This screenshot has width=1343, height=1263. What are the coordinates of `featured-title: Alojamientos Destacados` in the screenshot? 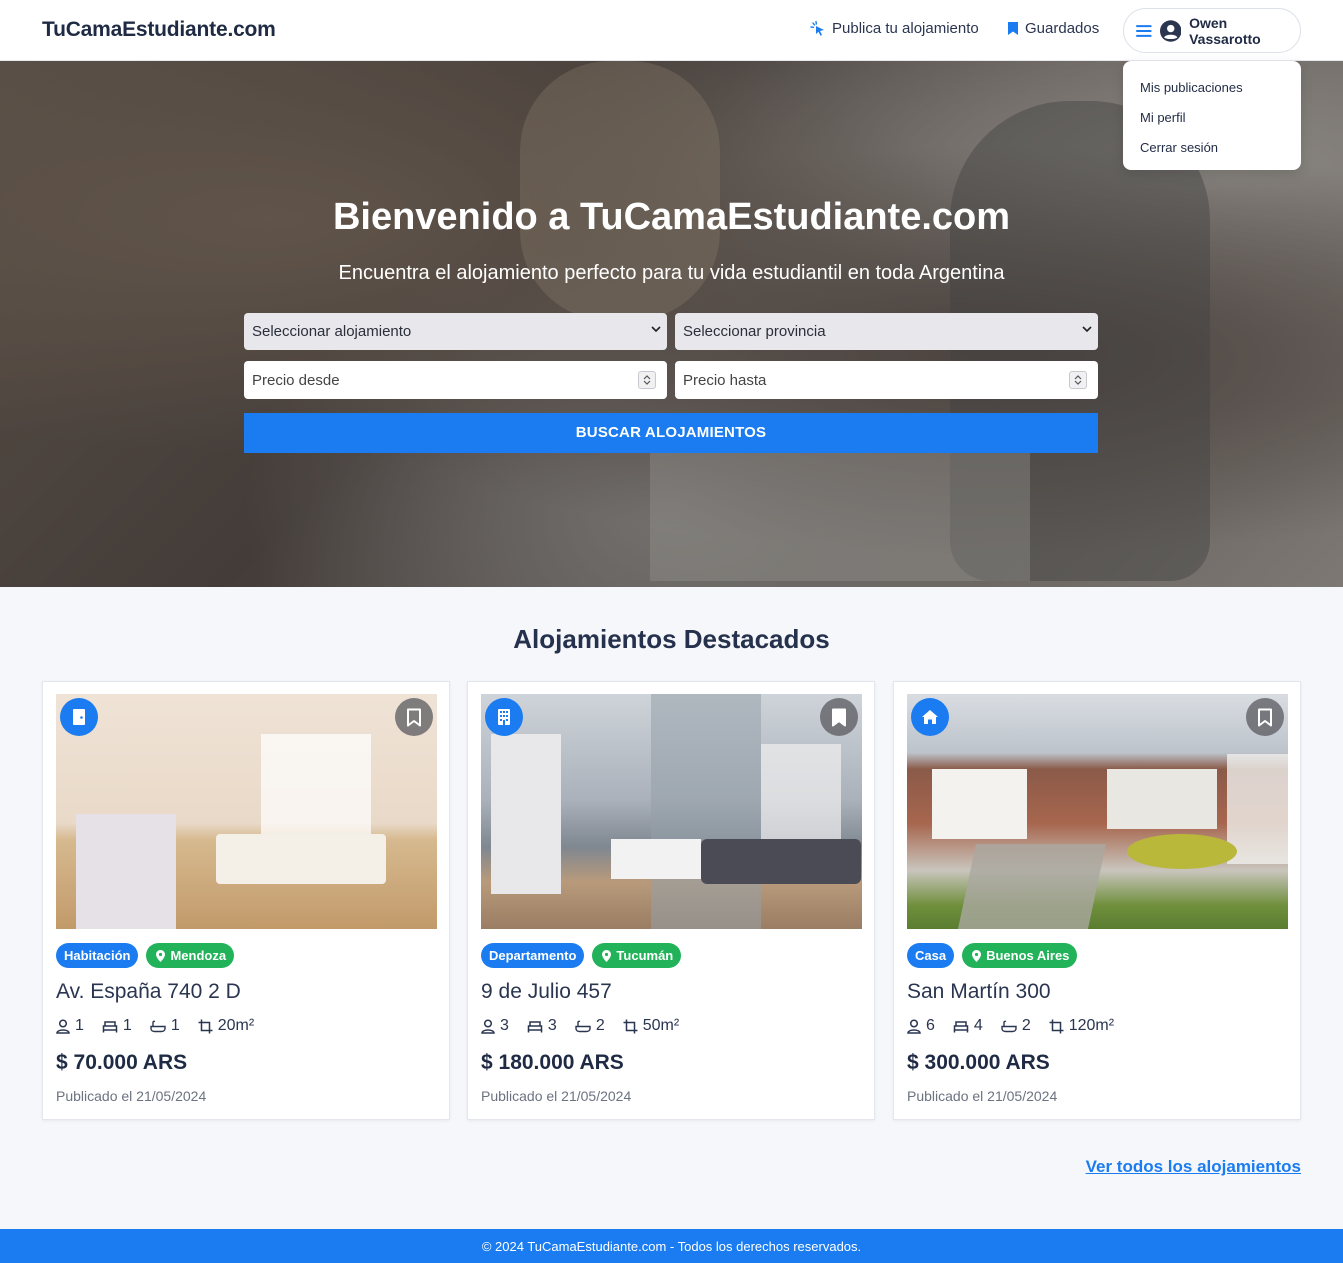 It's located at (671, 639).